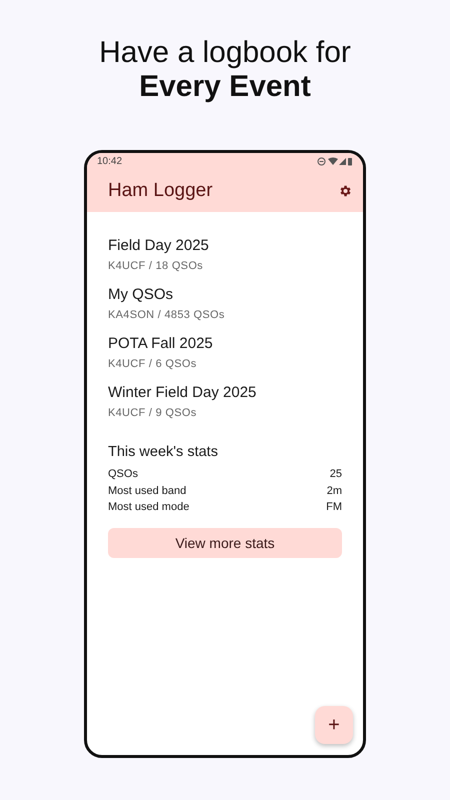  What do you see at coordinates (345, 191) in the screenshot?
I see `settings-icon` at bounding box center [345, 191].